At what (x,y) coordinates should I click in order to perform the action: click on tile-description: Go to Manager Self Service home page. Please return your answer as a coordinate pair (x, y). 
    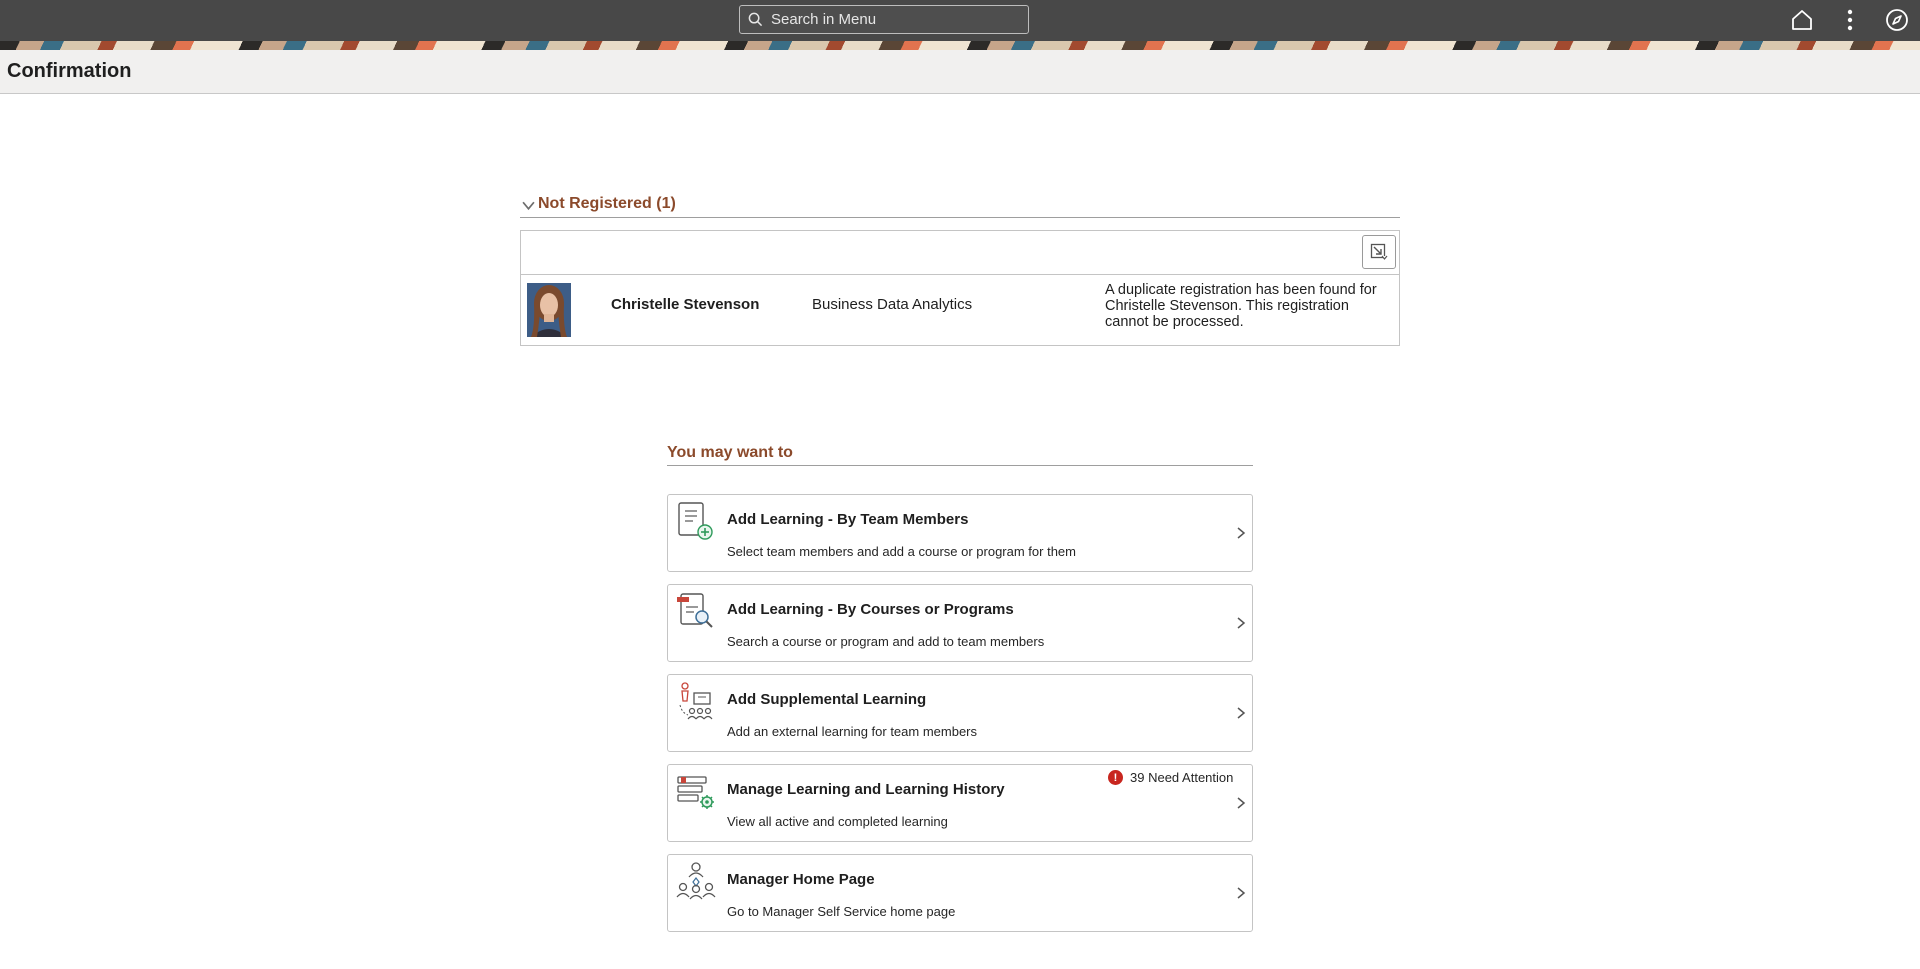
    Looking at the image, I should click on (841, 911).